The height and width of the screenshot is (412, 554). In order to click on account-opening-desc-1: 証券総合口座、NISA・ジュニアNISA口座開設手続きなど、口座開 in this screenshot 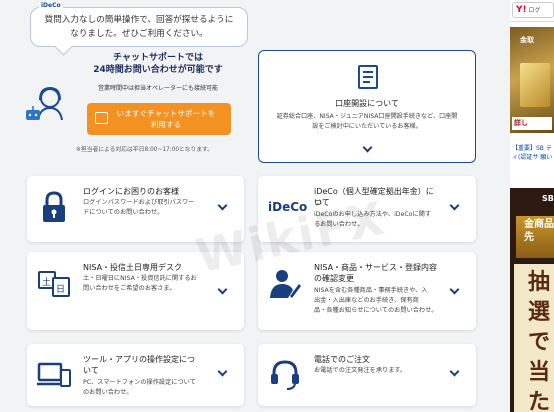, I will do `click(367, 116)`.